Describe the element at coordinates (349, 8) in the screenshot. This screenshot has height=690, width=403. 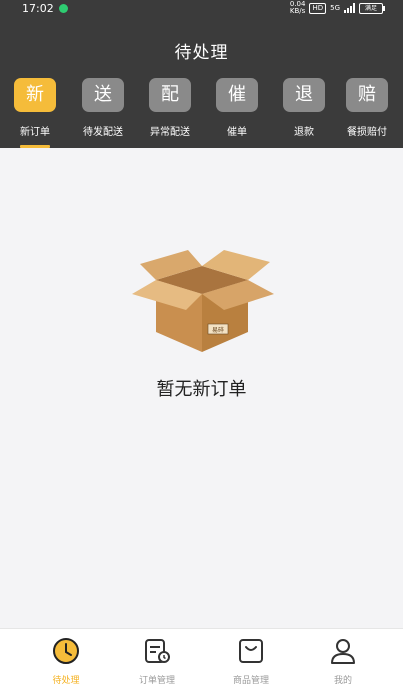
I see `signal-icon` at that location.